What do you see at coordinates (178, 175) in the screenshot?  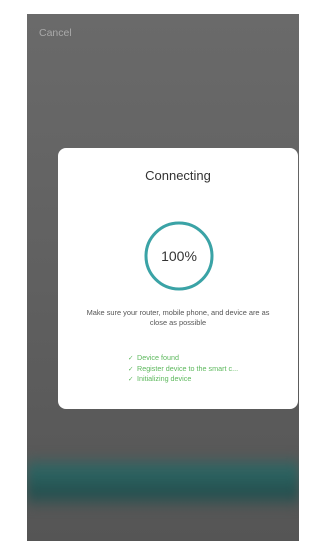 I see `dialog-title: Connecting` at bounding box center [178, 175].